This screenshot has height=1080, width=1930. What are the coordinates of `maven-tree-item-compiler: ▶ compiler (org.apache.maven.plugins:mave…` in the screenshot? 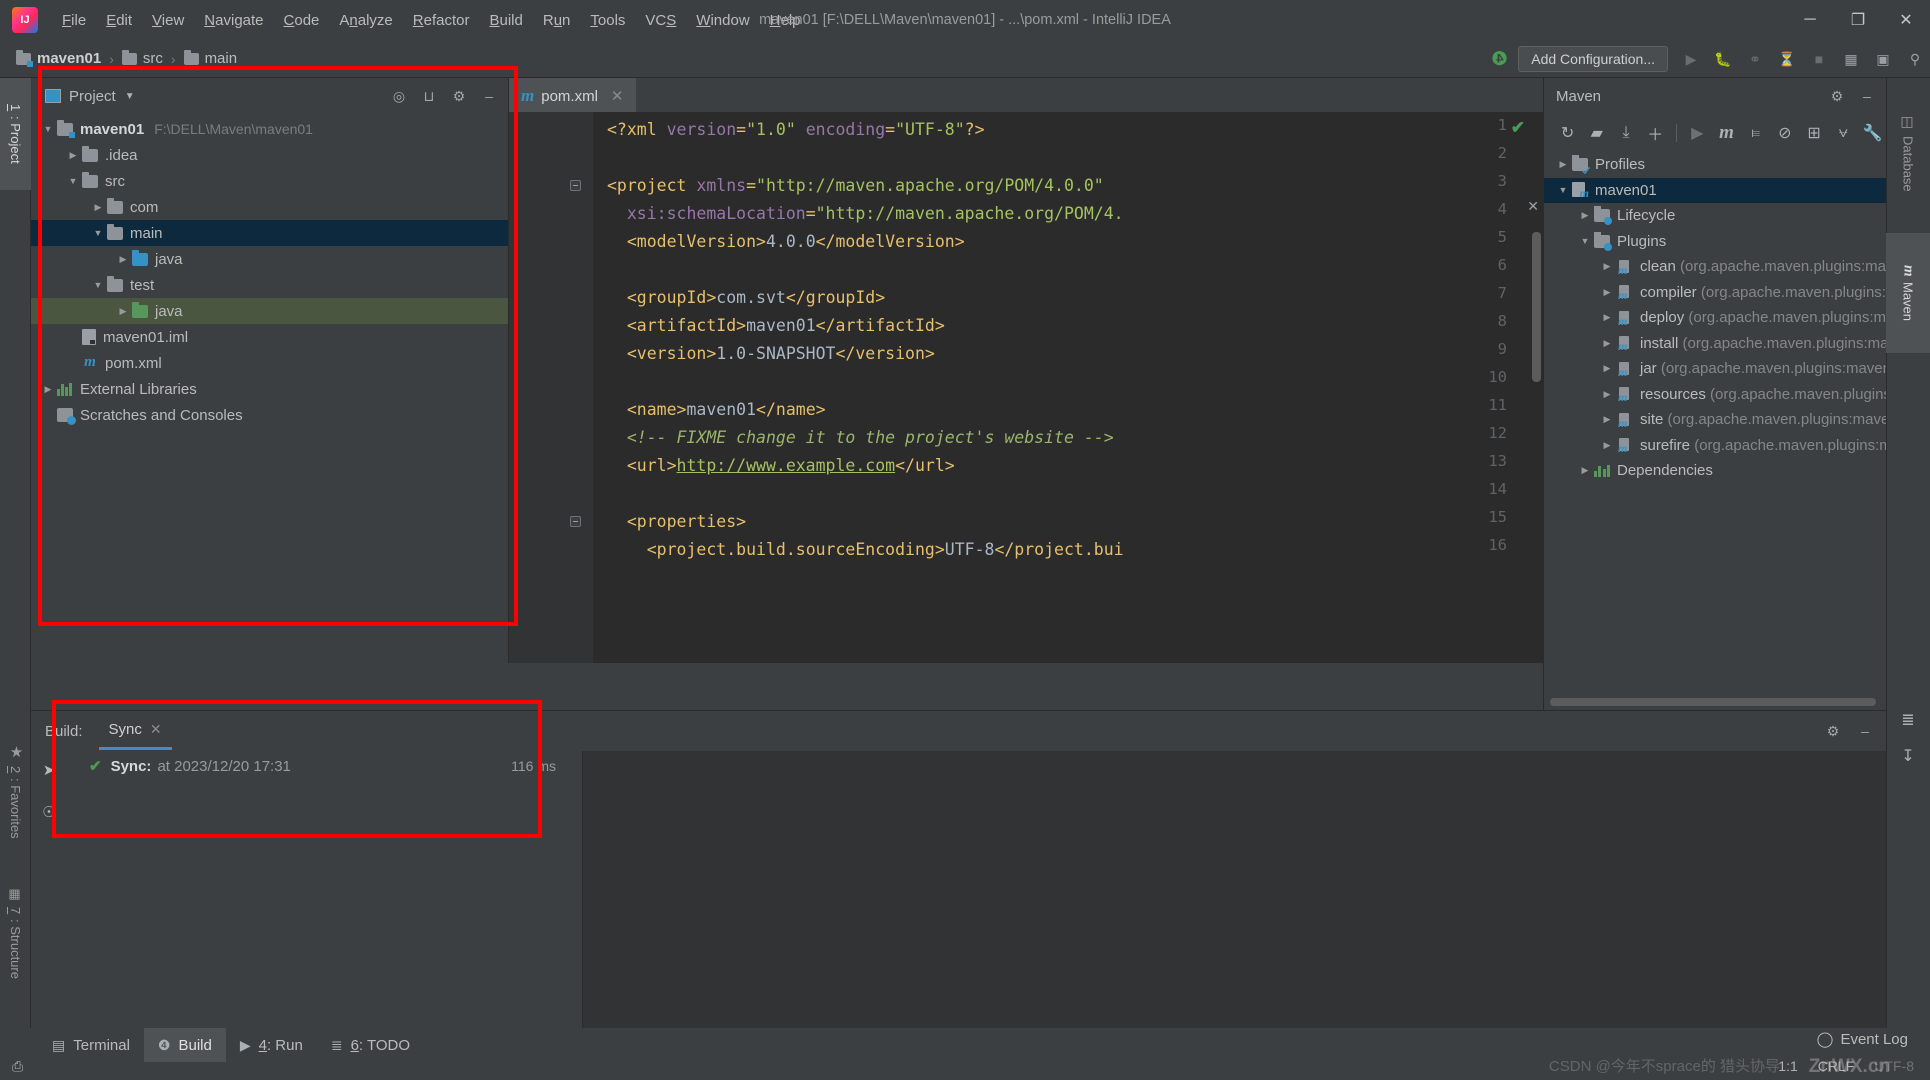 It's located at (1715, 293).